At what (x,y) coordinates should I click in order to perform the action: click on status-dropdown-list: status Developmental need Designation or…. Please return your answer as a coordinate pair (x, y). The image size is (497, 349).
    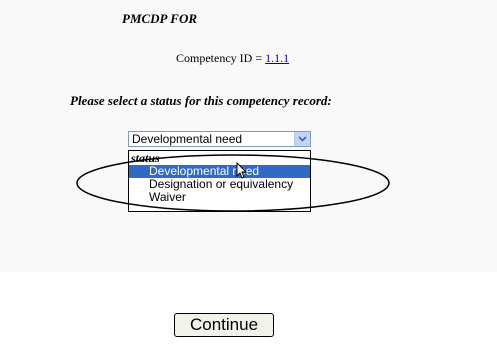
    Looking at the image, I should click on (219, 181).